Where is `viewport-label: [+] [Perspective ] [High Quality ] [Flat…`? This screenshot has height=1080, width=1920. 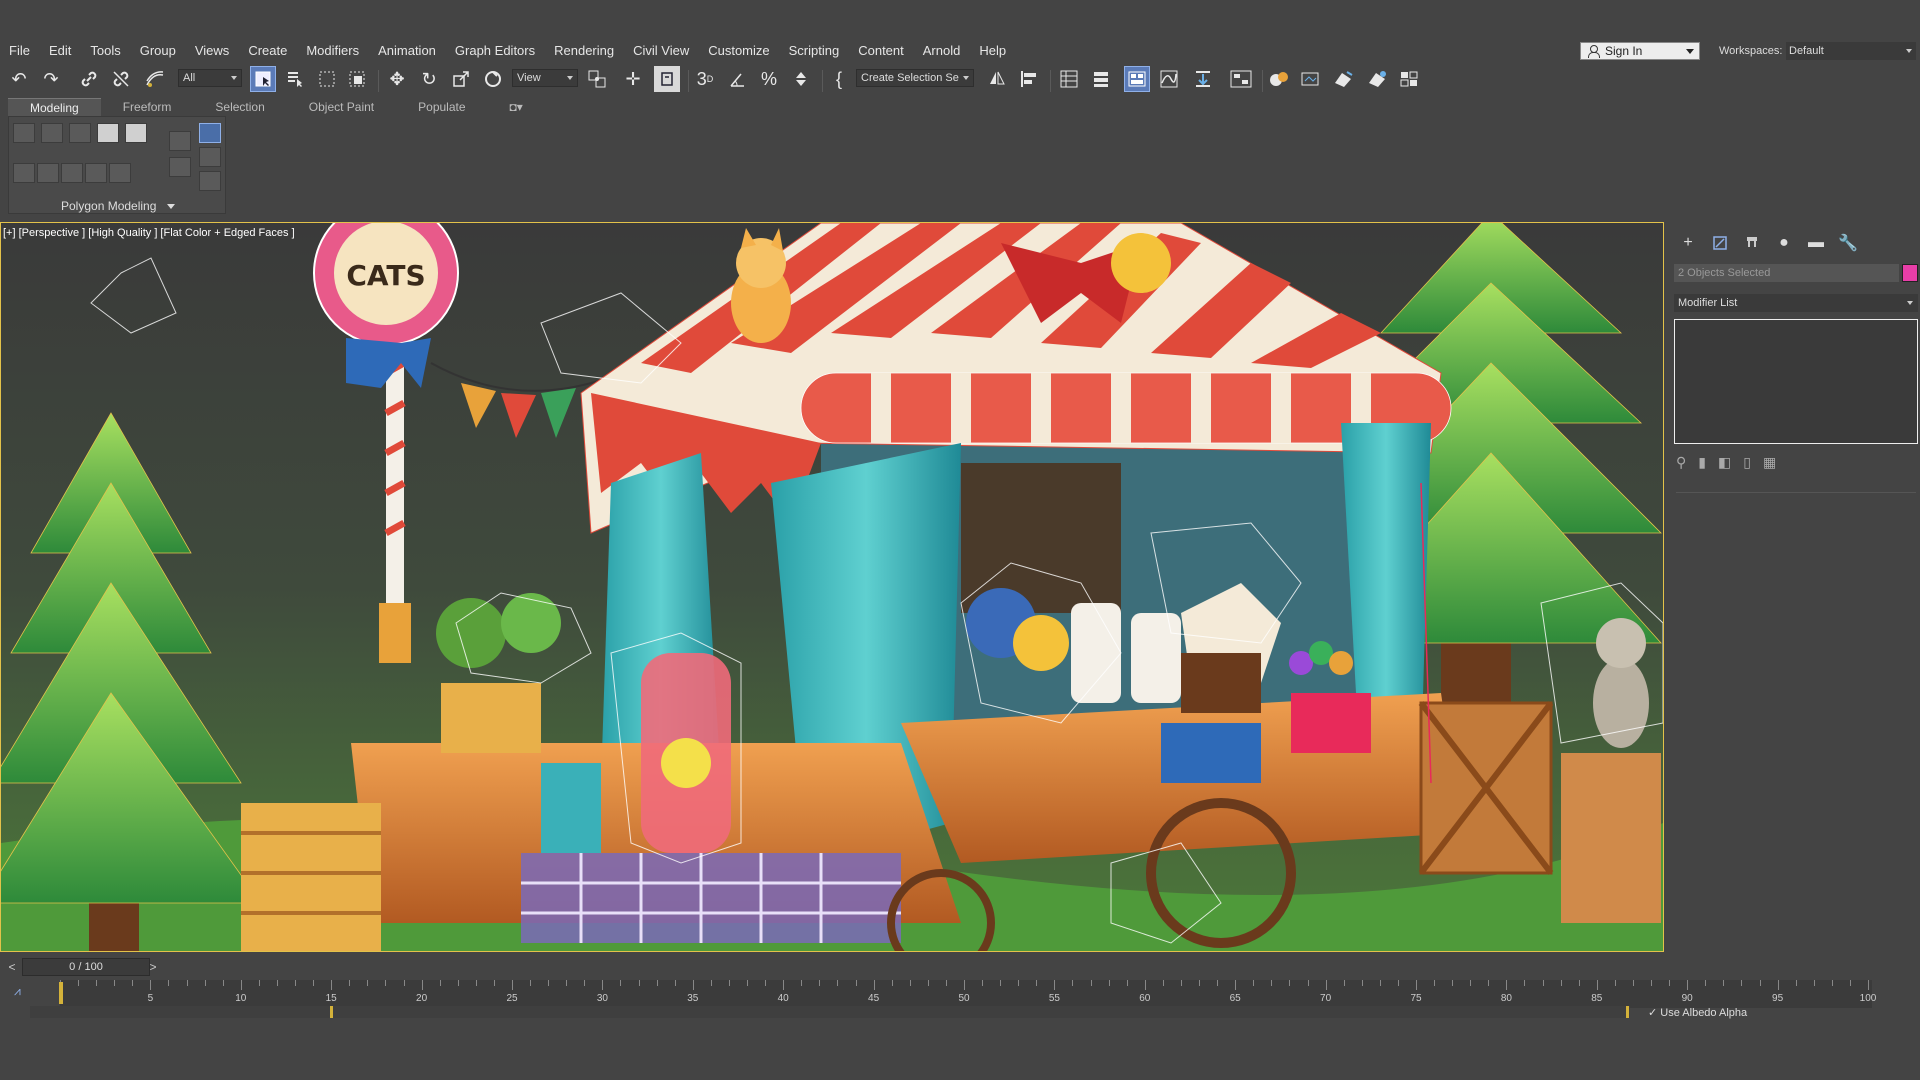 viewport-label: [+] [Perspective ] [High Quality ] [Flat… is located at coordinates (149, 233).